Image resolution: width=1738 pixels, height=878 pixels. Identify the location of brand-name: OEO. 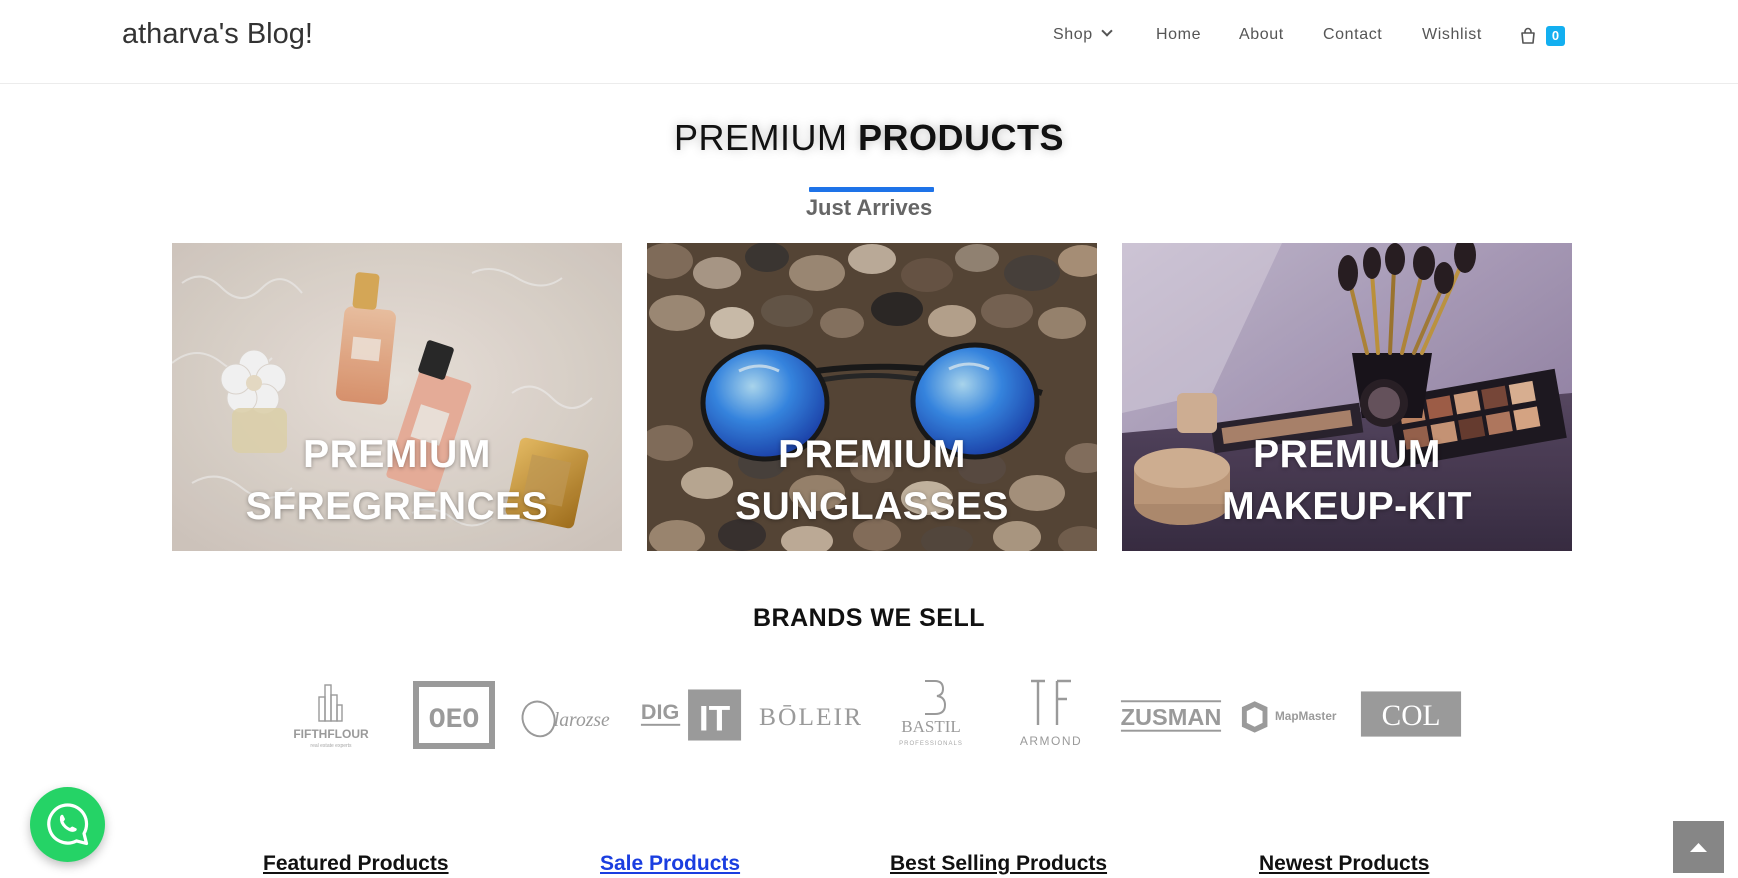
(454, 720).